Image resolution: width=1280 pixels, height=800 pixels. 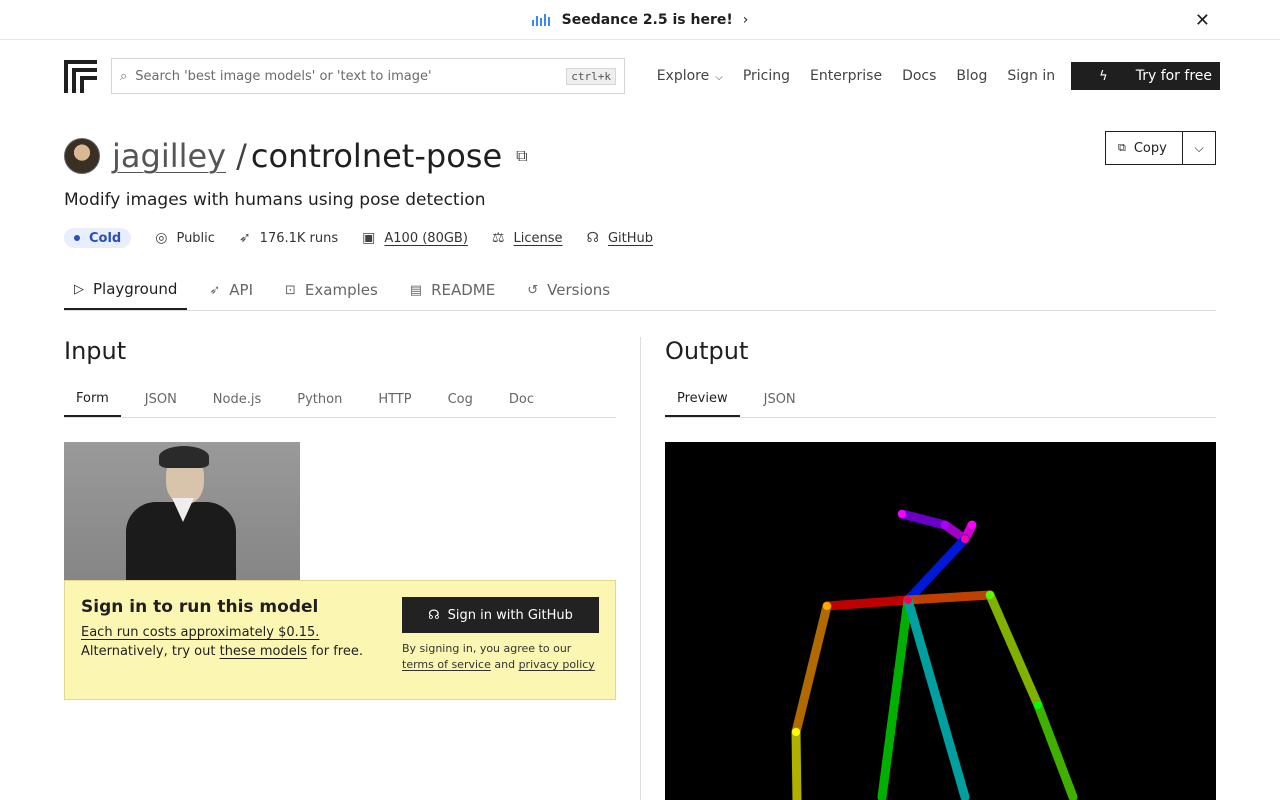 I want to click on nav-signin: Sign in, so click(x=1031, y=76).